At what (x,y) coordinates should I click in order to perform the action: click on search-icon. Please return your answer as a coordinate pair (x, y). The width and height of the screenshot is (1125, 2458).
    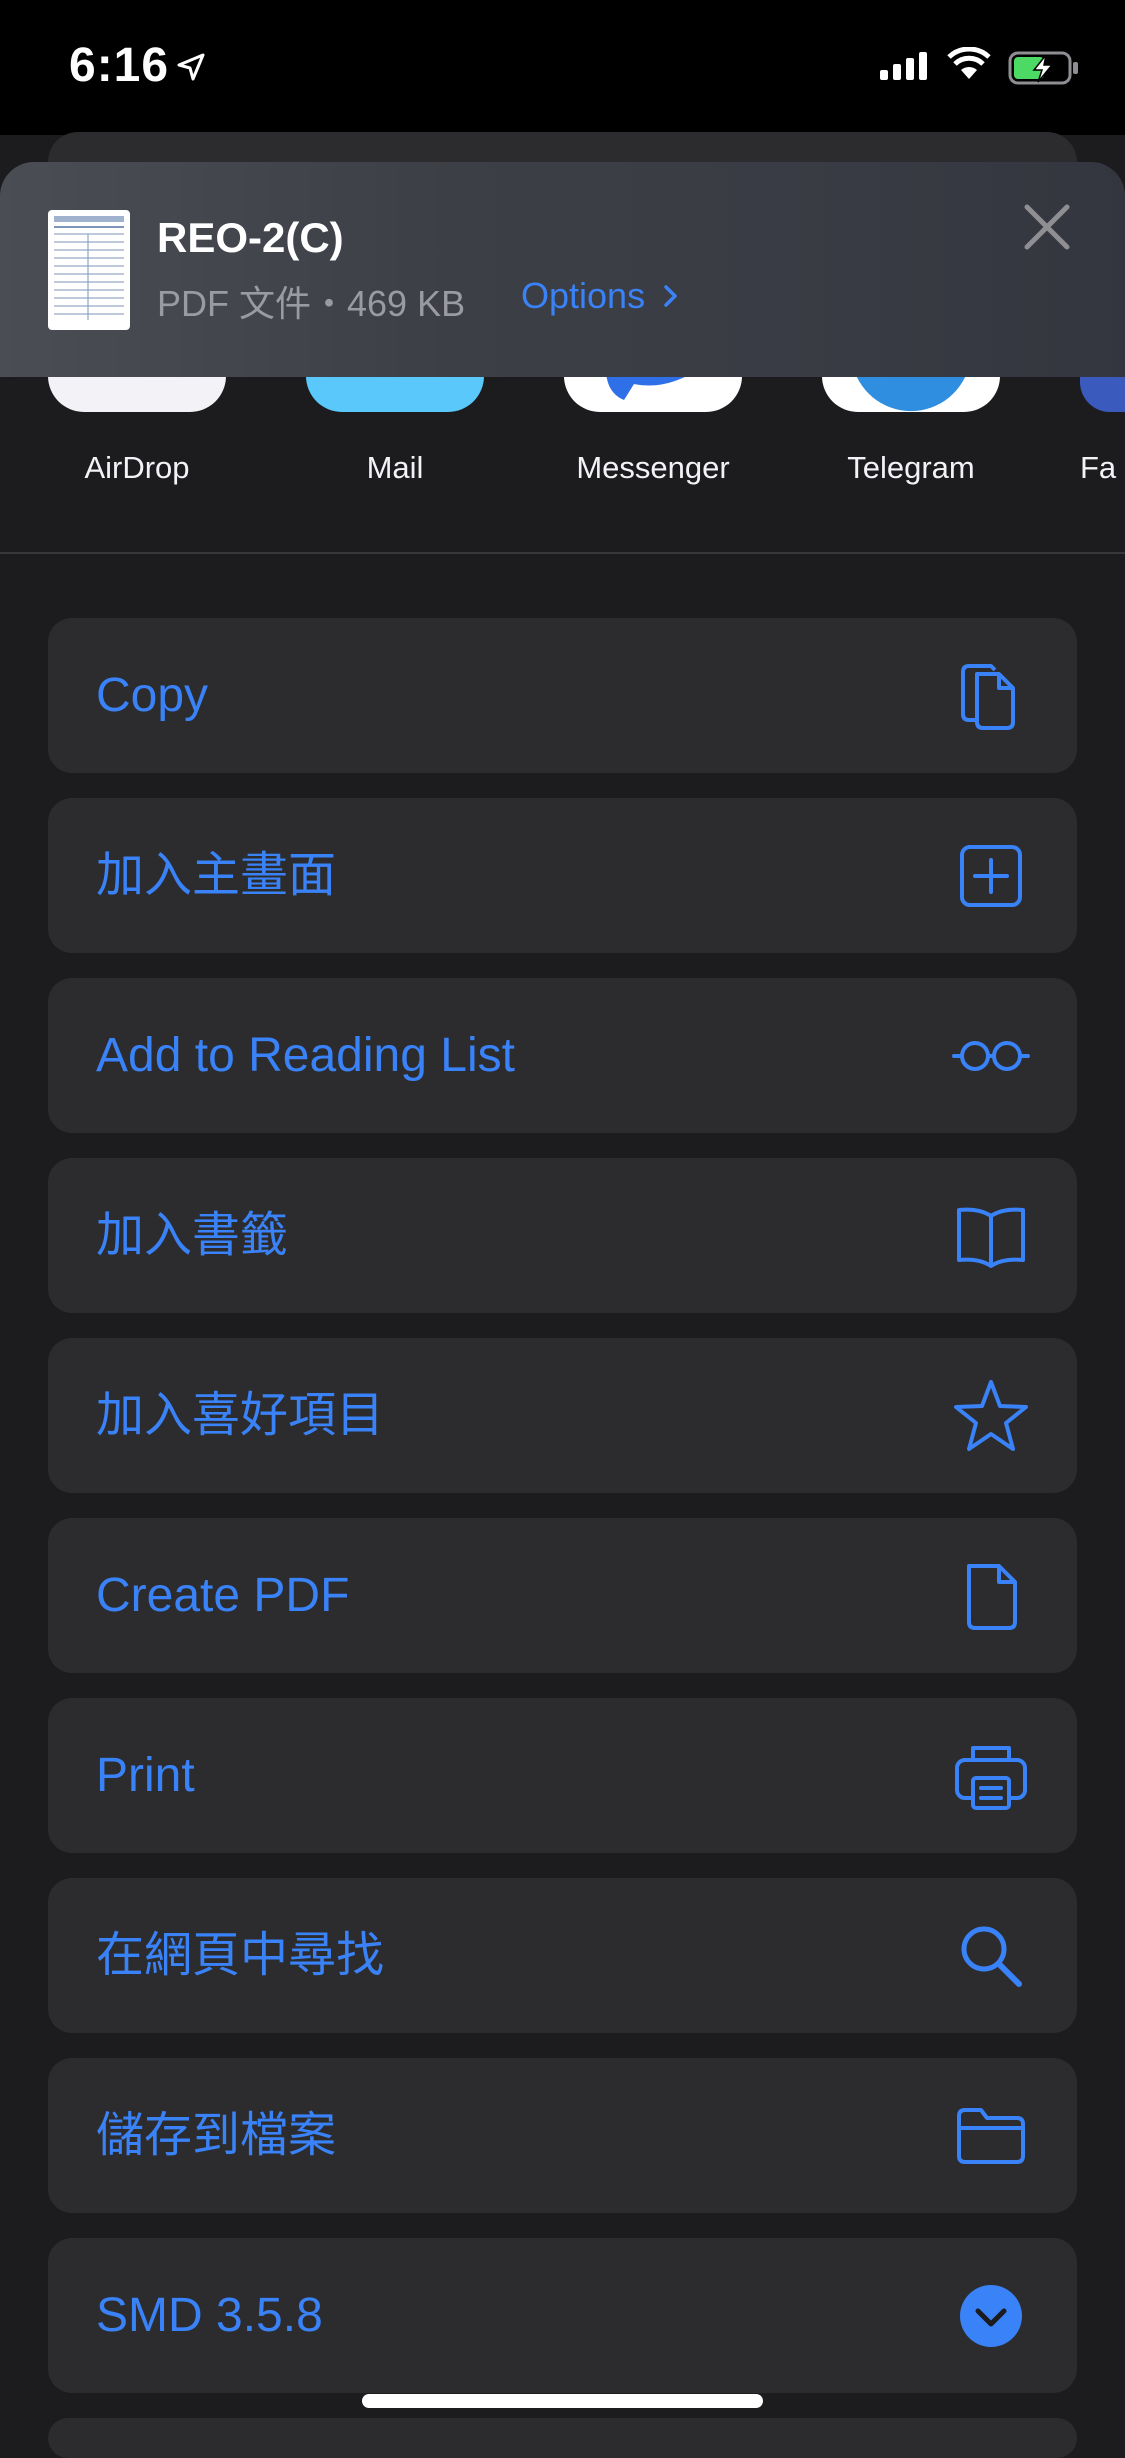
    Looking at the image, I should click on (991, 1956).